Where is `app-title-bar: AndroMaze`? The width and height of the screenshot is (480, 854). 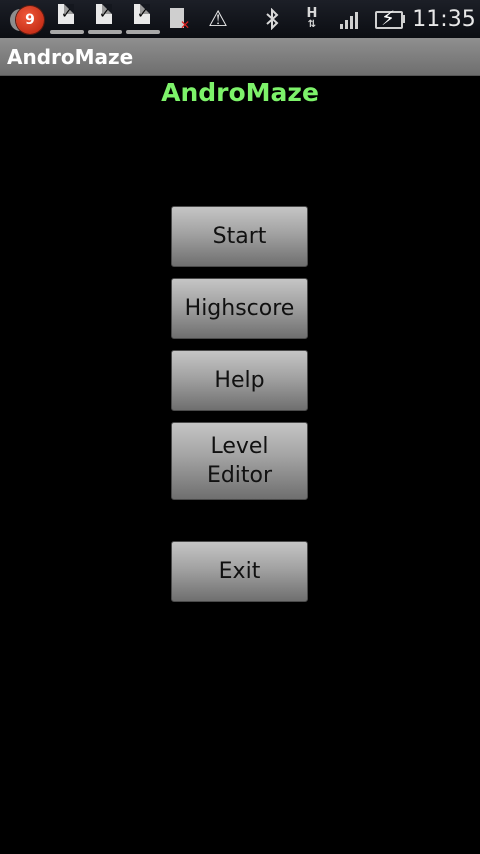
app-title-bar: AndroMaze is located at coordinates (240, 57).